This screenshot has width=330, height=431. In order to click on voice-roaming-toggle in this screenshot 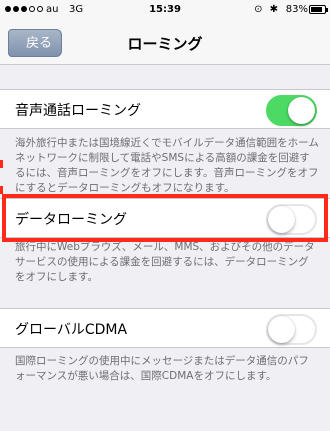, I will do `click(291, 110)`.